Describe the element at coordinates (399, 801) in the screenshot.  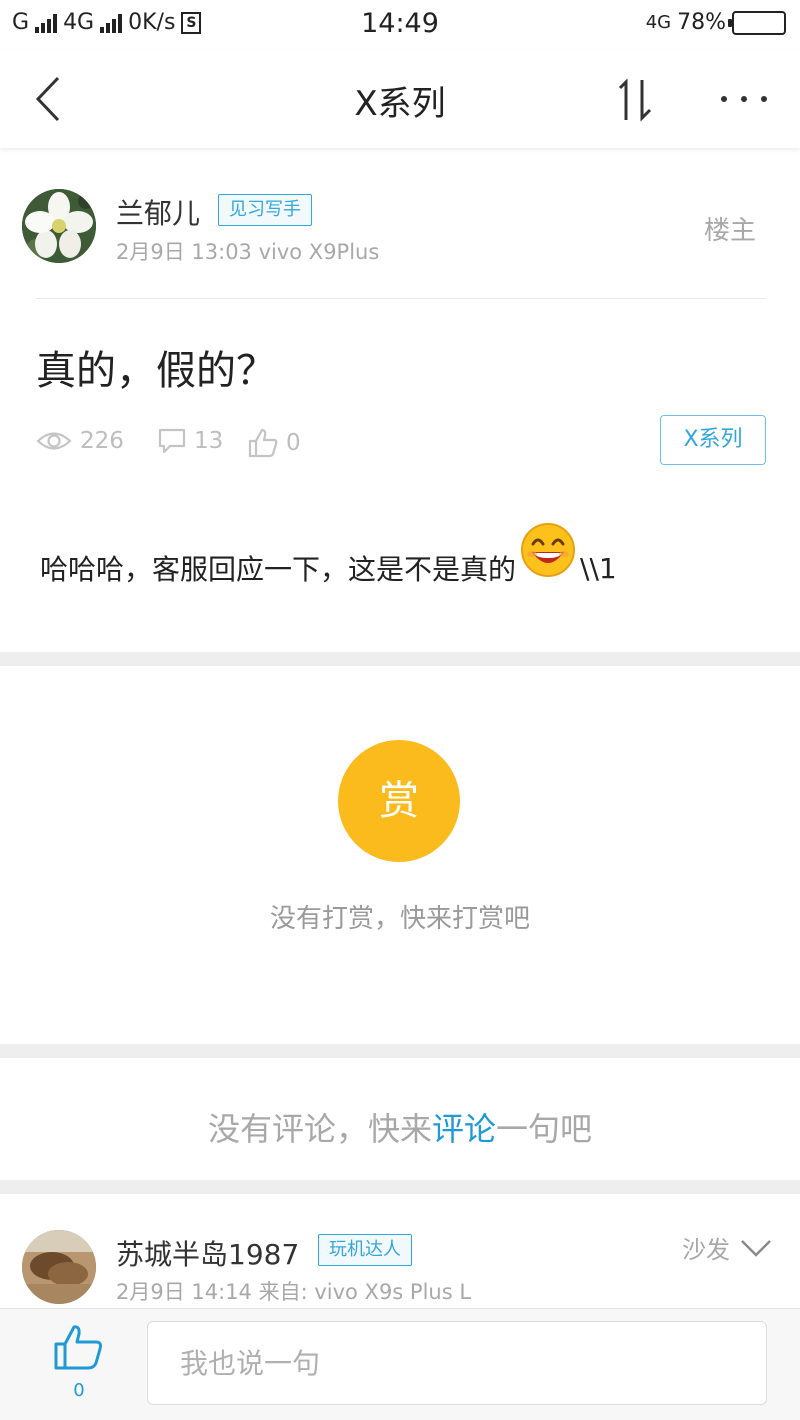
I see `reward-button: 赏` at that location.